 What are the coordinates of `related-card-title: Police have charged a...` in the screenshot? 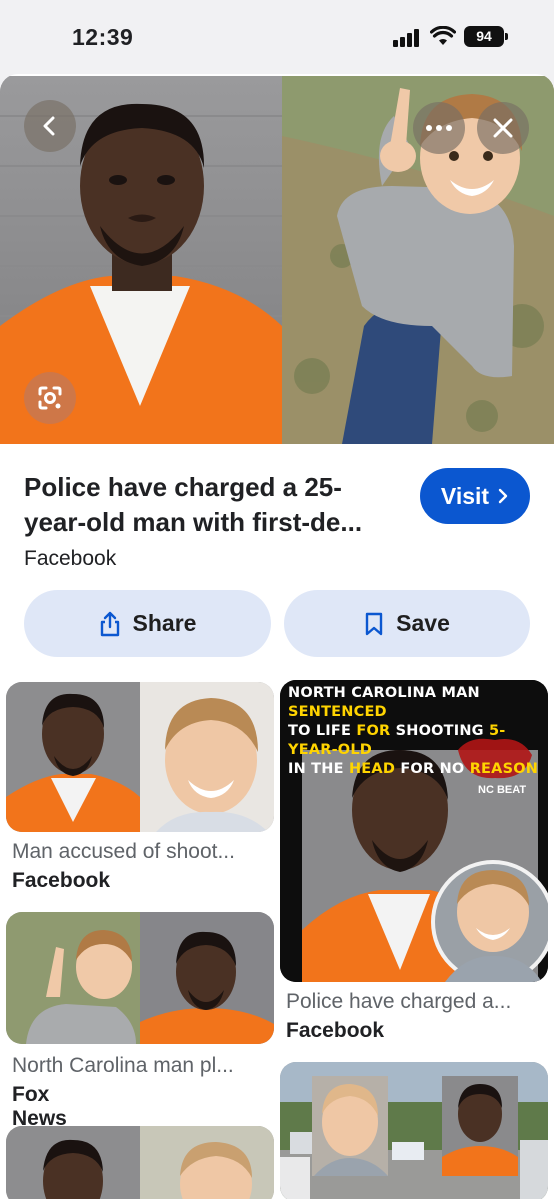 It's located at (399, 1001).